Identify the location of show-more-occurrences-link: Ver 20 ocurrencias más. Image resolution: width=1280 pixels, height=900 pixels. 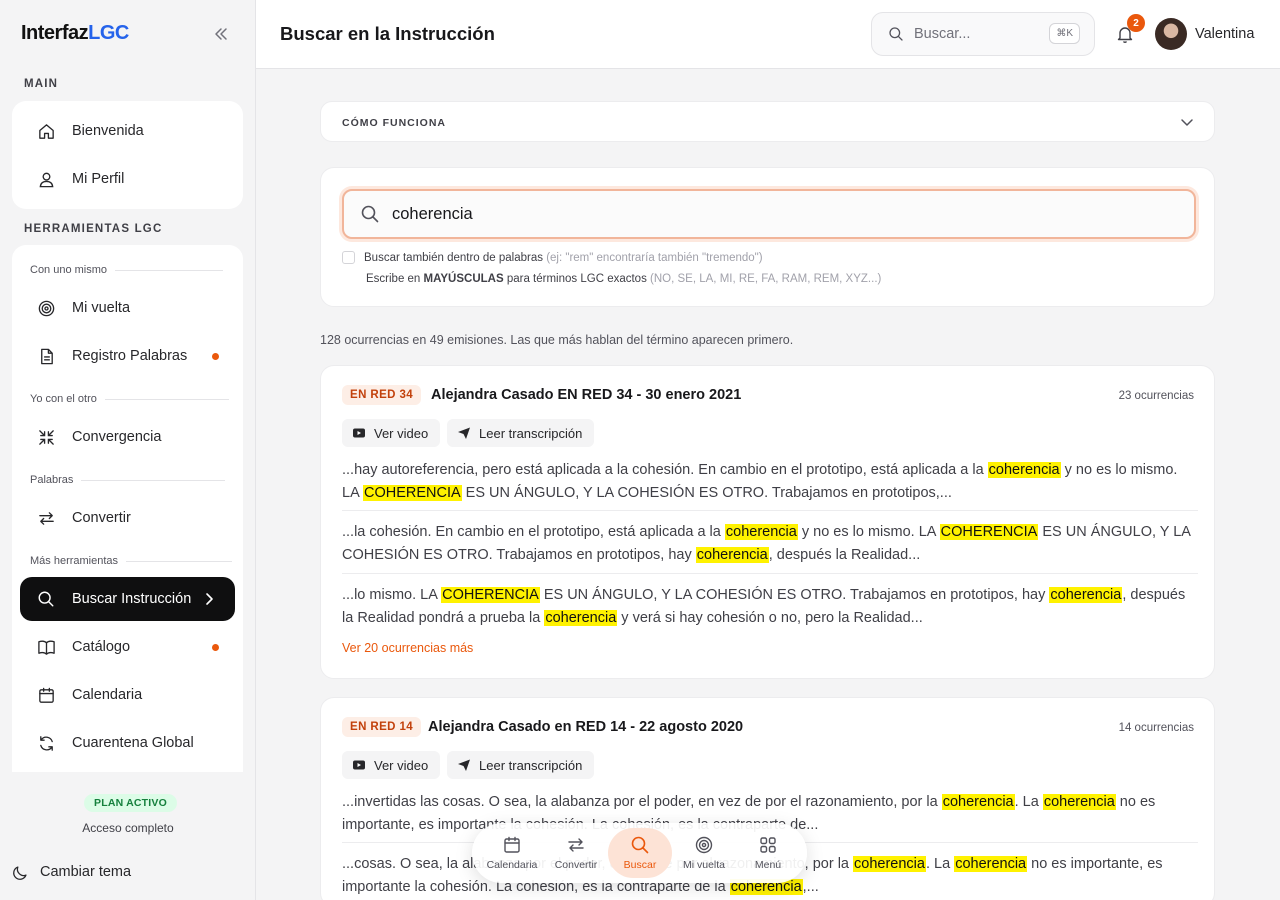
(407, 648).